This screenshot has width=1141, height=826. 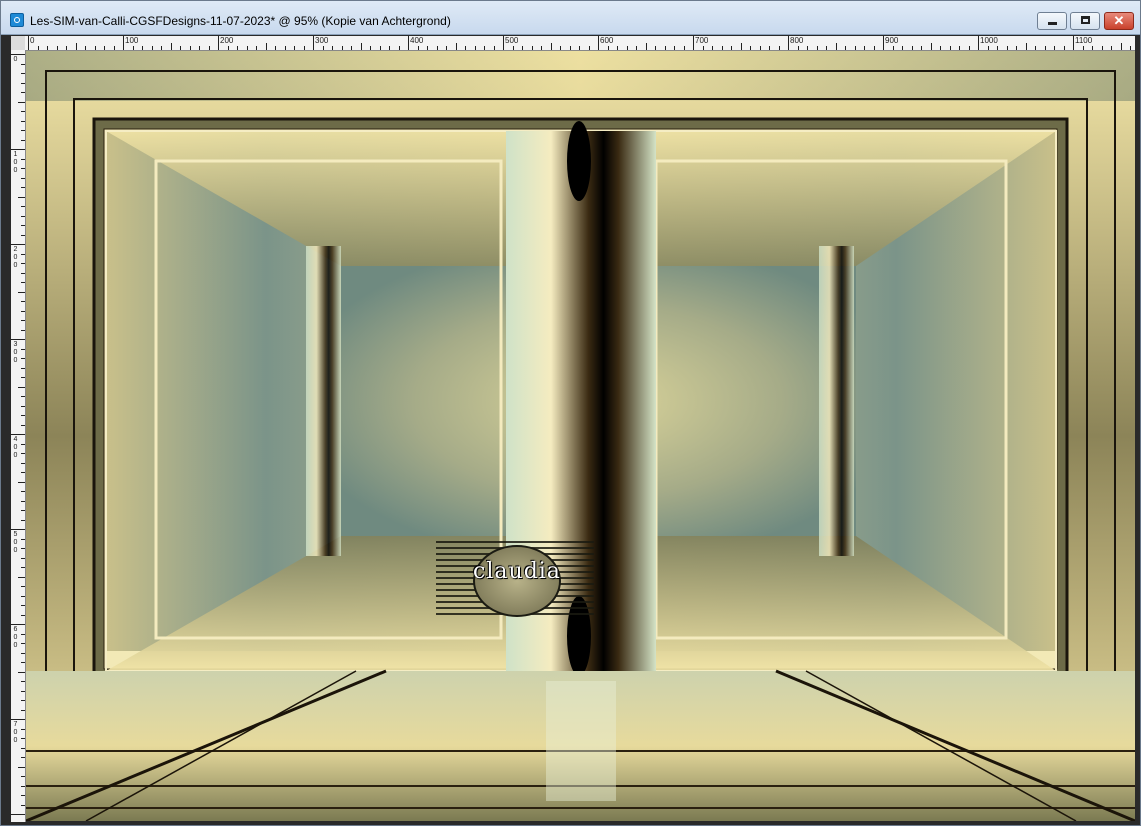 I want to click on vertical-ruler: 0 100 200 300 400 500 600 700, so click(x=18, y=436).